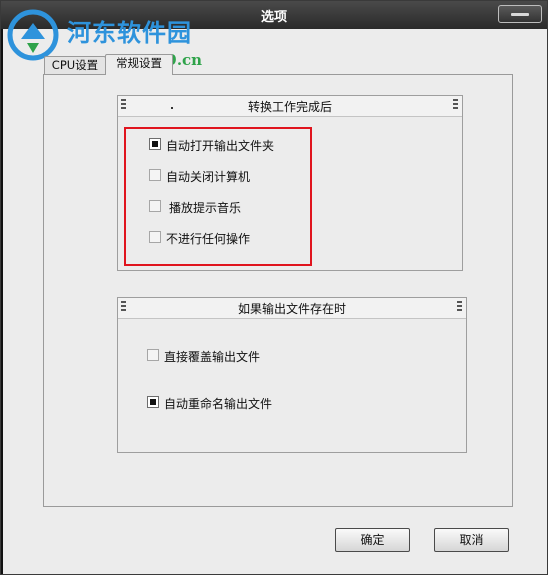 The height and width of the screenshot is (575, 548). Describe the element at coordinates (2, 301) in the screenshot. I see `window-edge` at that location.